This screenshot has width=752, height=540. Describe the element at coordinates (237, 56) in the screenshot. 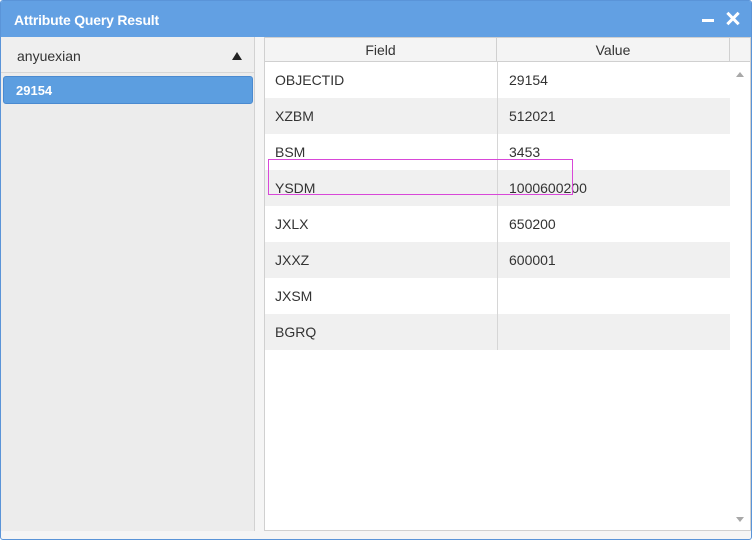

I see `caret-up-icon` at that location.